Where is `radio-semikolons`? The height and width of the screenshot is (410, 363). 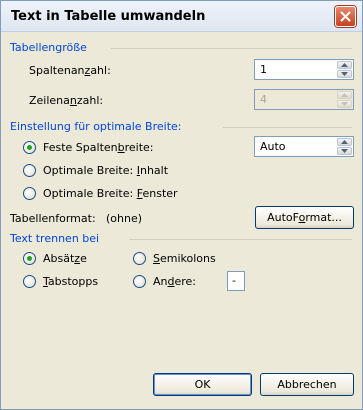 radio-semikolons is located at coordinates (139, 258).